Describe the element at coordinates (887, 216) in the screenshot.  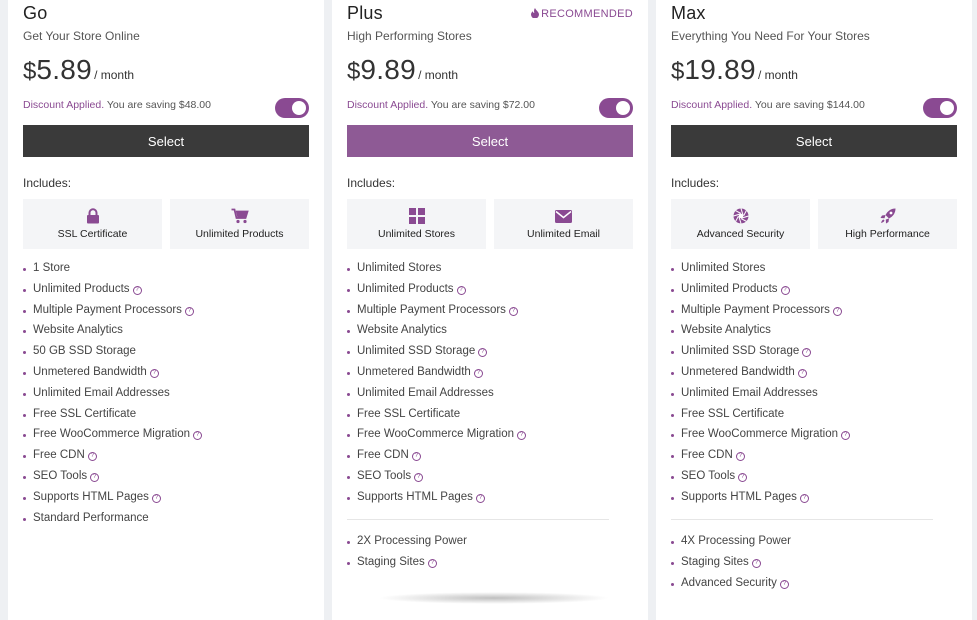
I see `rocket-icon` at that location.